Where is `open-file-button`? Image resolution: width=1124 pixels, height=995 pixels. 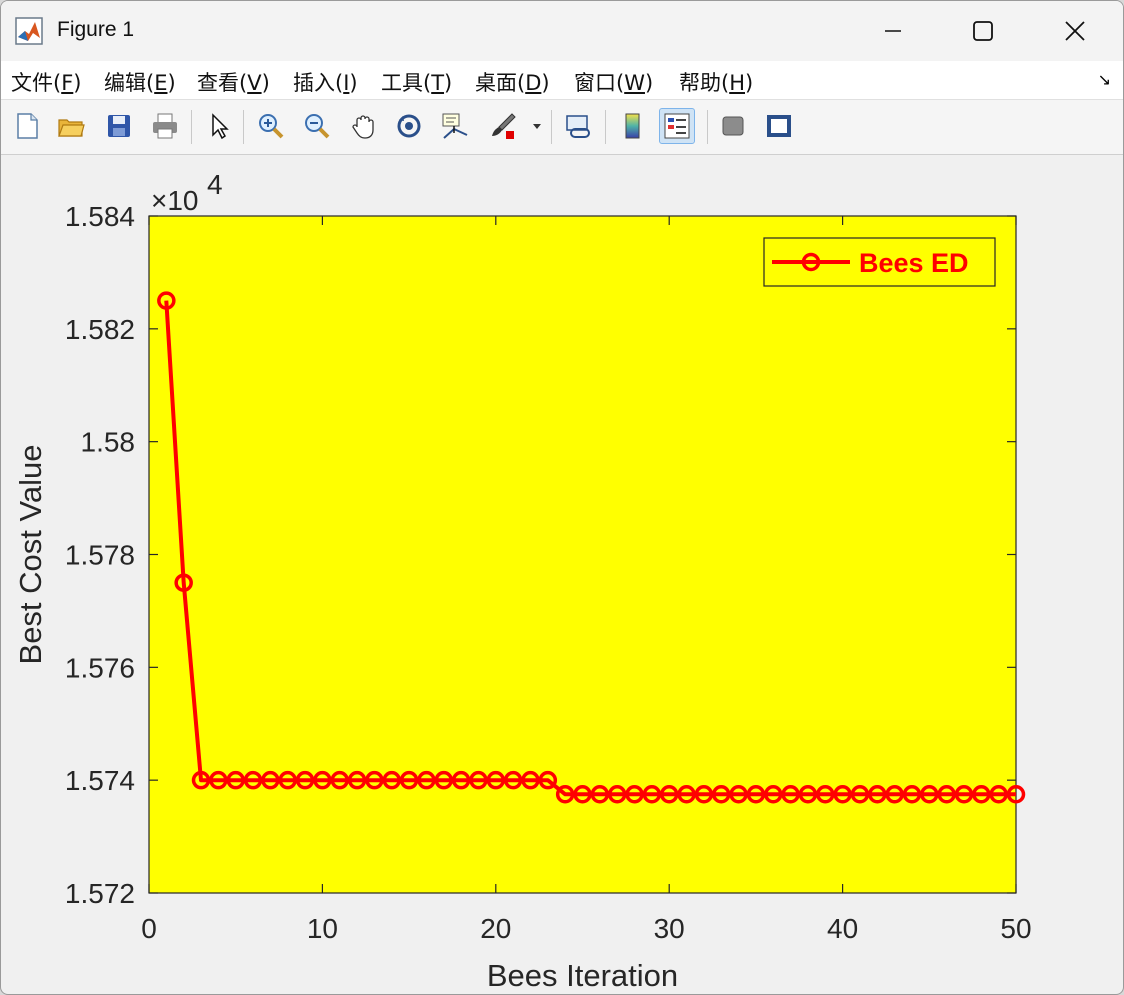 open-file-button is located at coordinates (71, 126).